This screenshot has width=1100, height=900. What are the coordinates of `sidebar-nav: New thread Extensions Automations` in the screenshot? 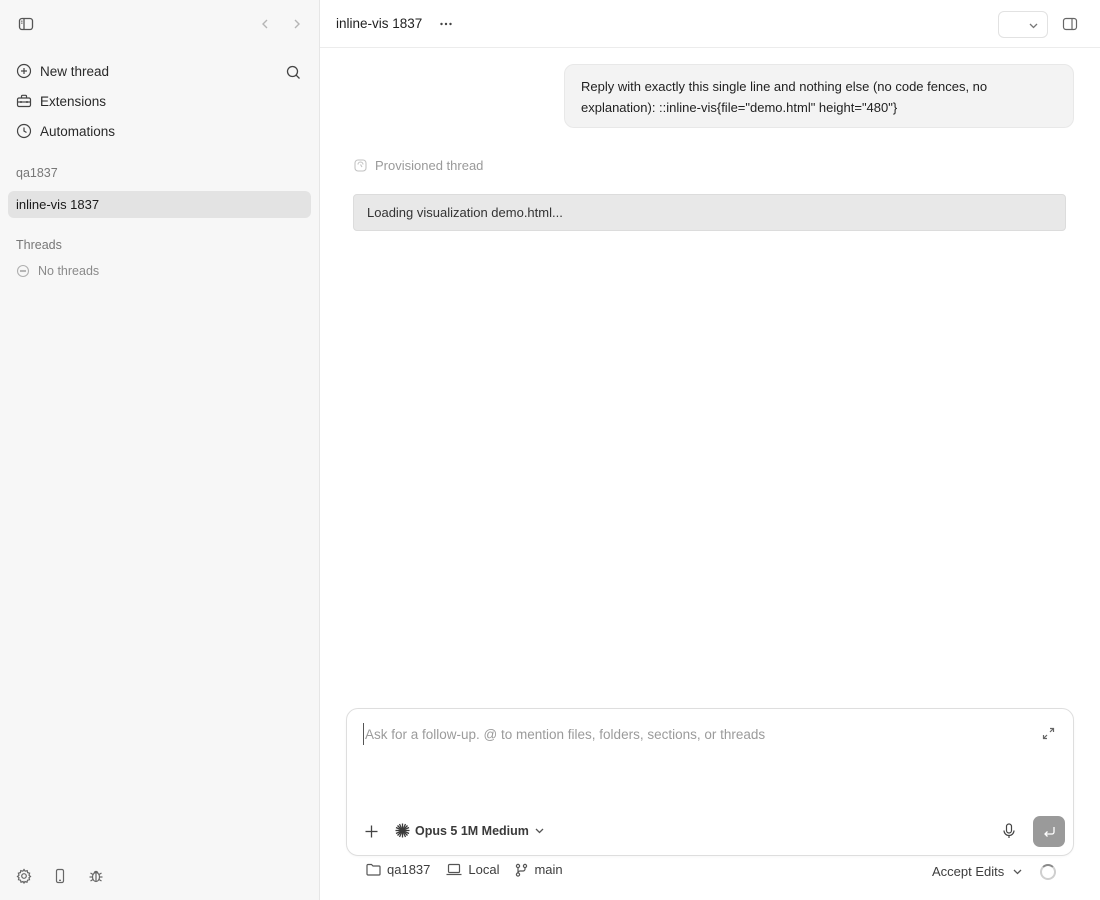 It's located at (159, 101).